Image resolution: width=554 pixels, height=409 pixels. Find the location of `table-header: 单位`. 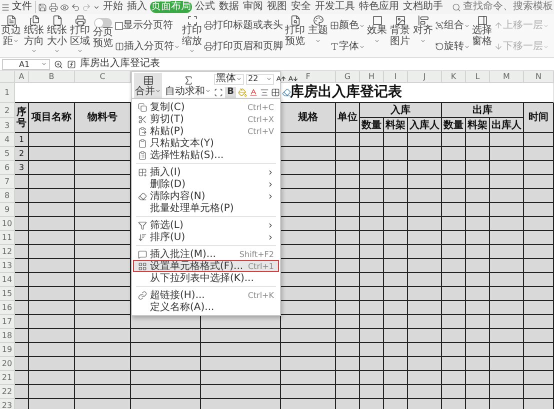

table-header: 单位 is located at coordinates (348, 118).